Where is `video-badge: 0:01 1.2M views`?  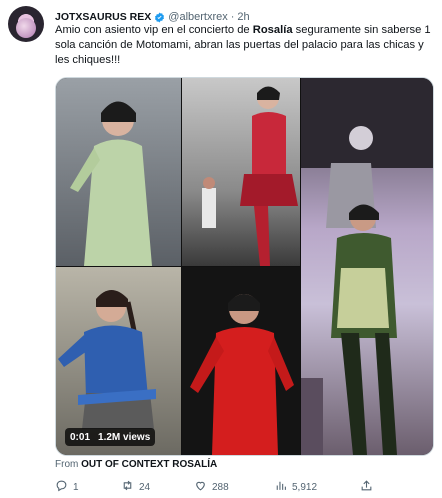
video-badge: 0:01 1.2M views is located at coordinates (110, 437).